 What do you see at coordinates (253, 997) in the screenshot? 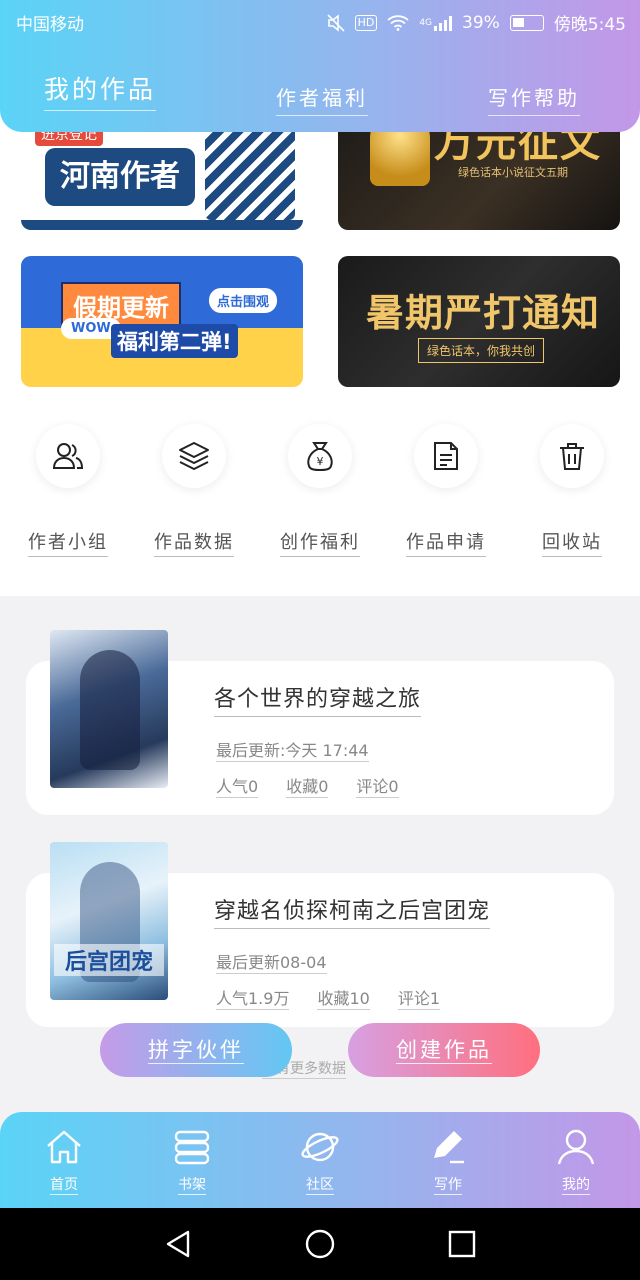
I see `work-popularity: 人气1.9万` at bounding box center [253, 997].